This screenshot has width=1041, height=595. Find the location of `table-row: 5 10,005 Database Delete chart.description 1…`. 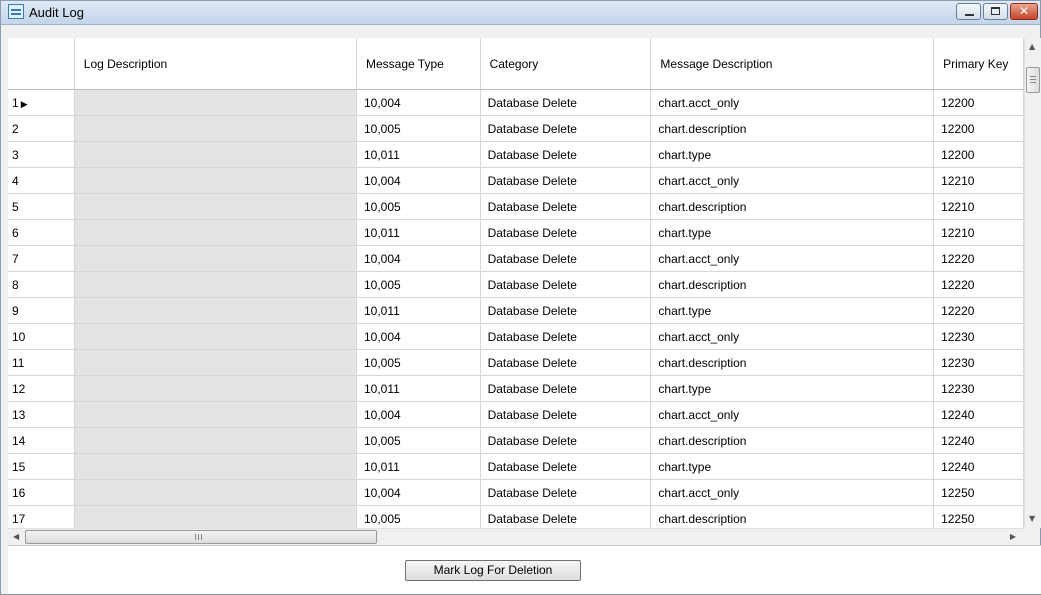

table-row: 5 10,005 Database Delete chart.description 1… is located at coordinates (516, 206).